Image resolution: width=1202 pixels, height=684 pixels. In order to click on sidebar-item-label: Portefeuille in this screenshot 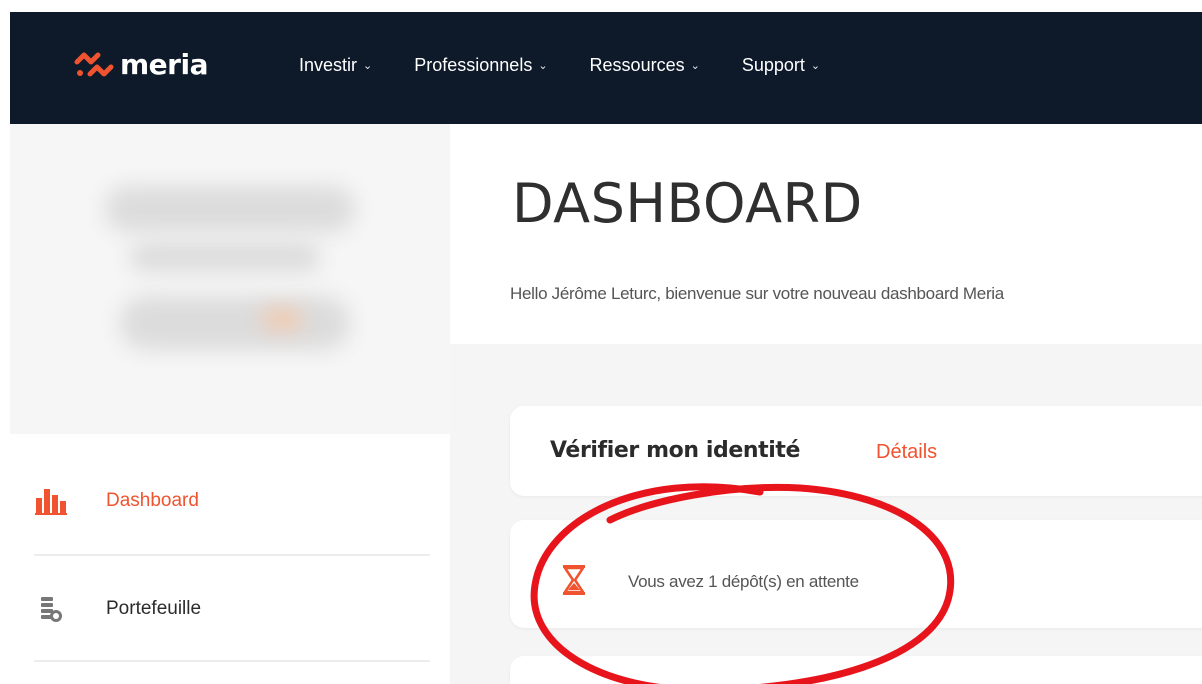, I will do `click(154, 608)`.